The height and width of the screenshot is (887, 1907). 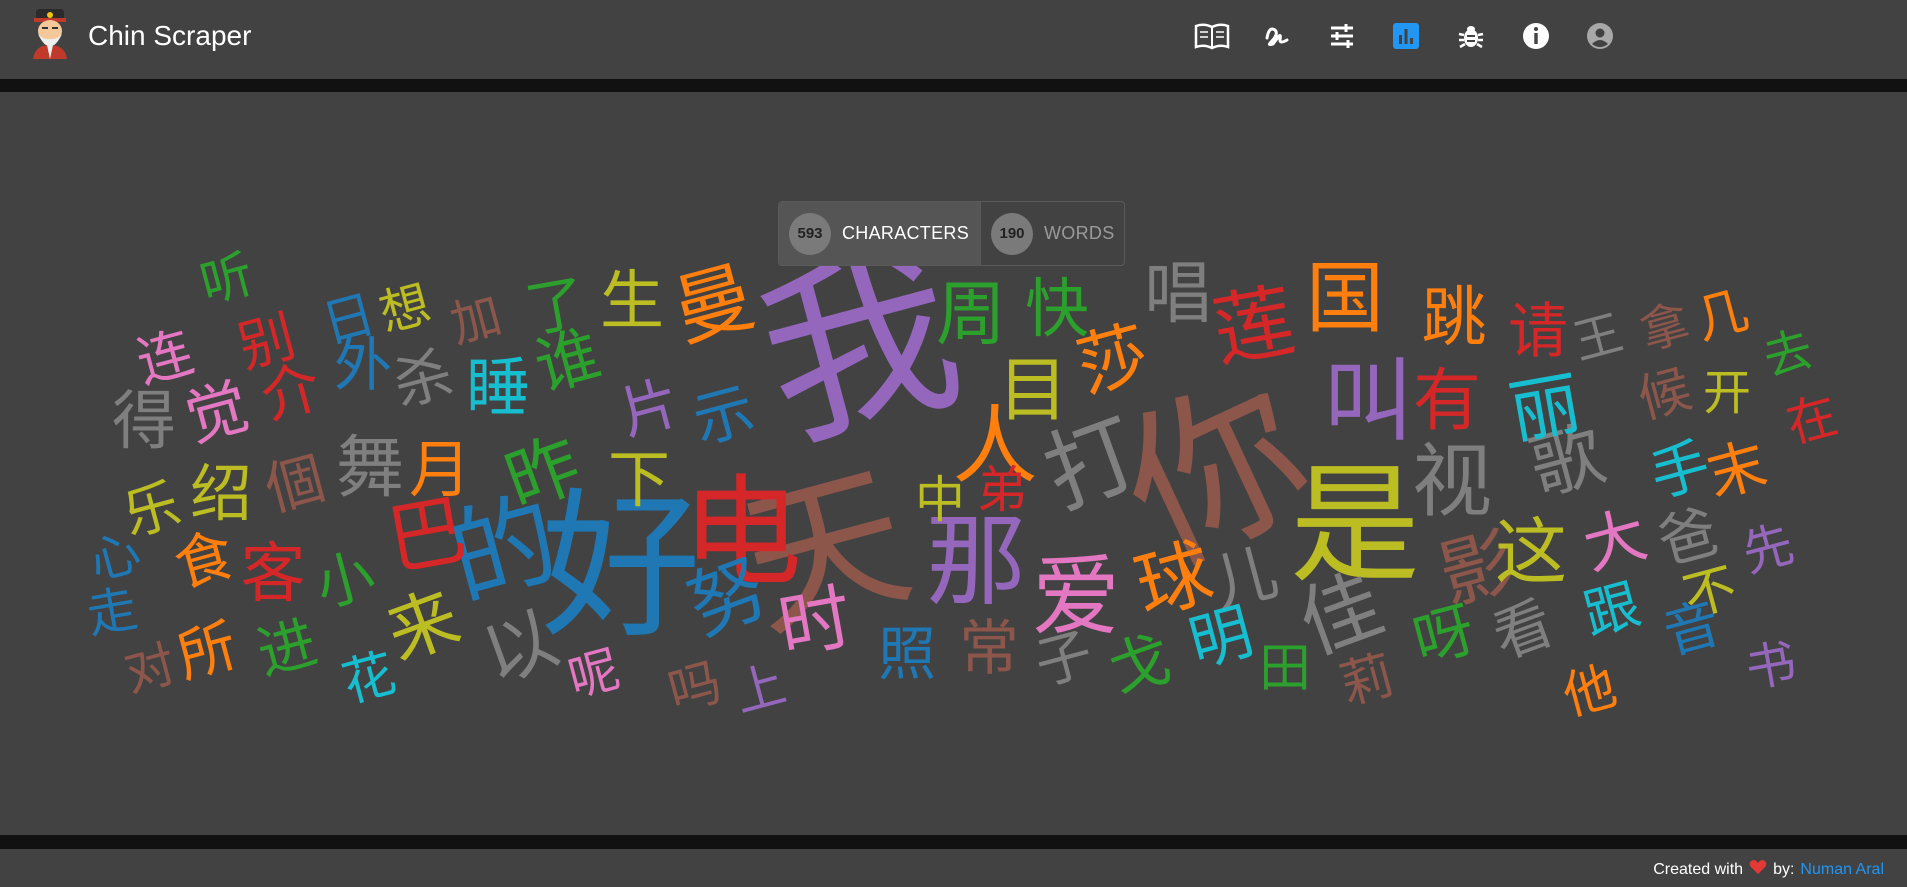 I want to click on cloud-word: 舞, so click(x=370, y=468).